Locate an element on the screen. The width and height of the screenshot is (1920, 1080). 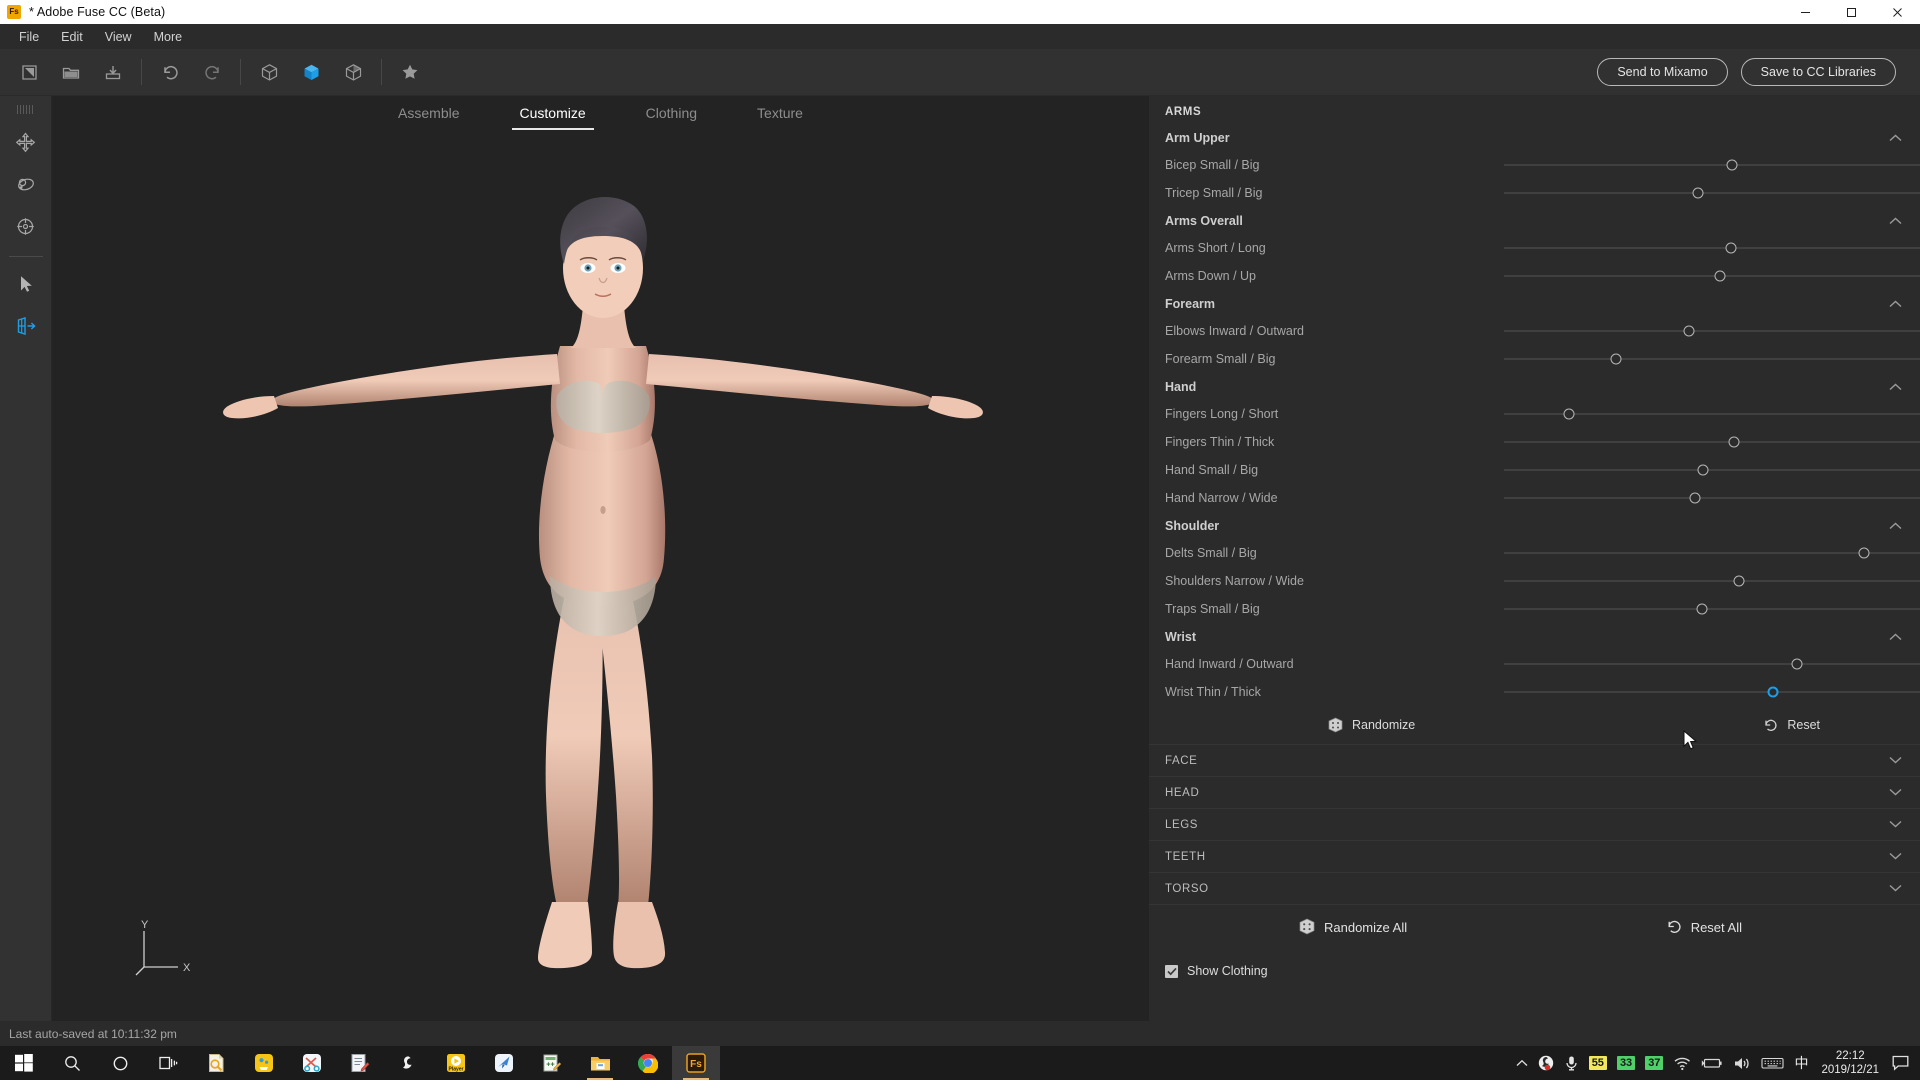
microphone-icon is located at coordinates (1571, 1063).